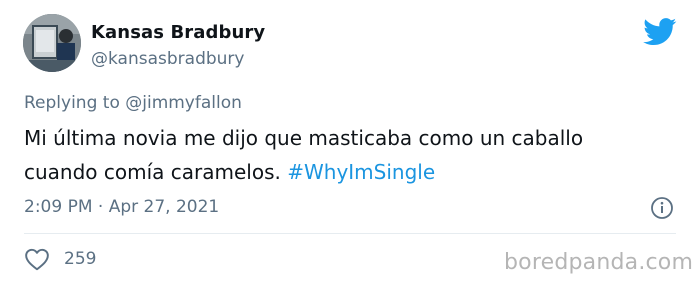 The height and width of the screenshot is (286, 700). What do you see at coordinates (361, 172) in the screenshot?
I see `hashtag-link: #WhyImSingle` at bounding box center [361, 172].